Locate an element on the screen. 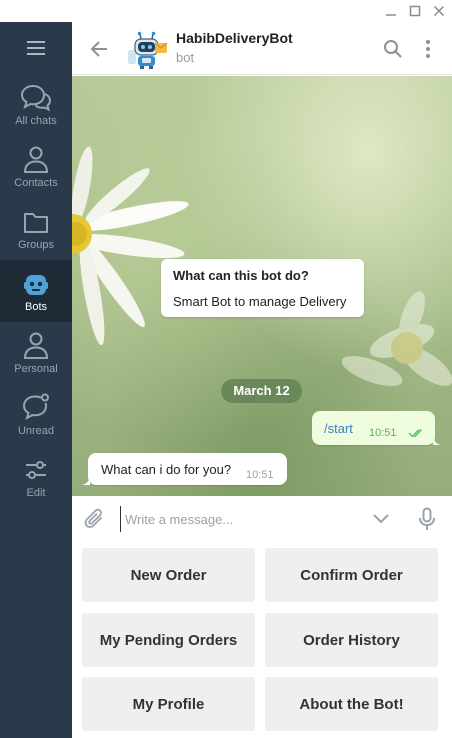 The height and width of the screenshot is (738, 452). folder-contacts: Contacts is located at coordinates (36, 167).